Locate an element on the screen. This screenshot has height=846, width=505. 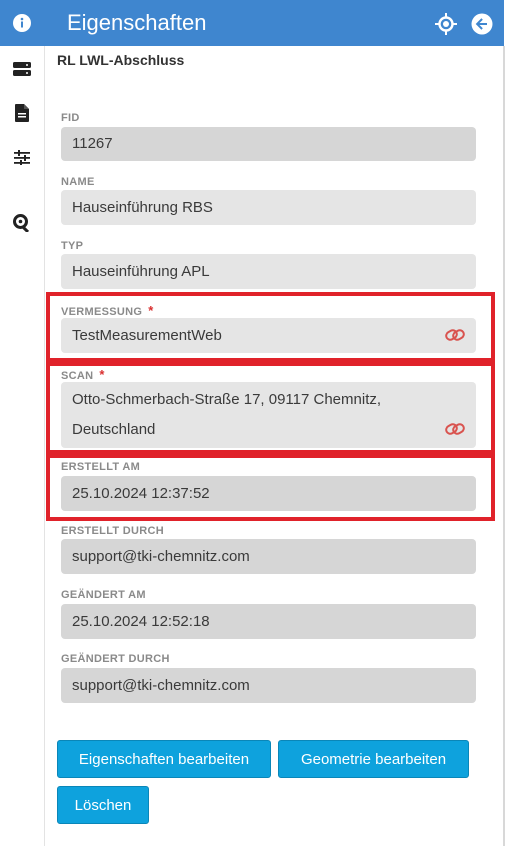
panel-header: Eigenschaften is located at coordinates (274, 23).